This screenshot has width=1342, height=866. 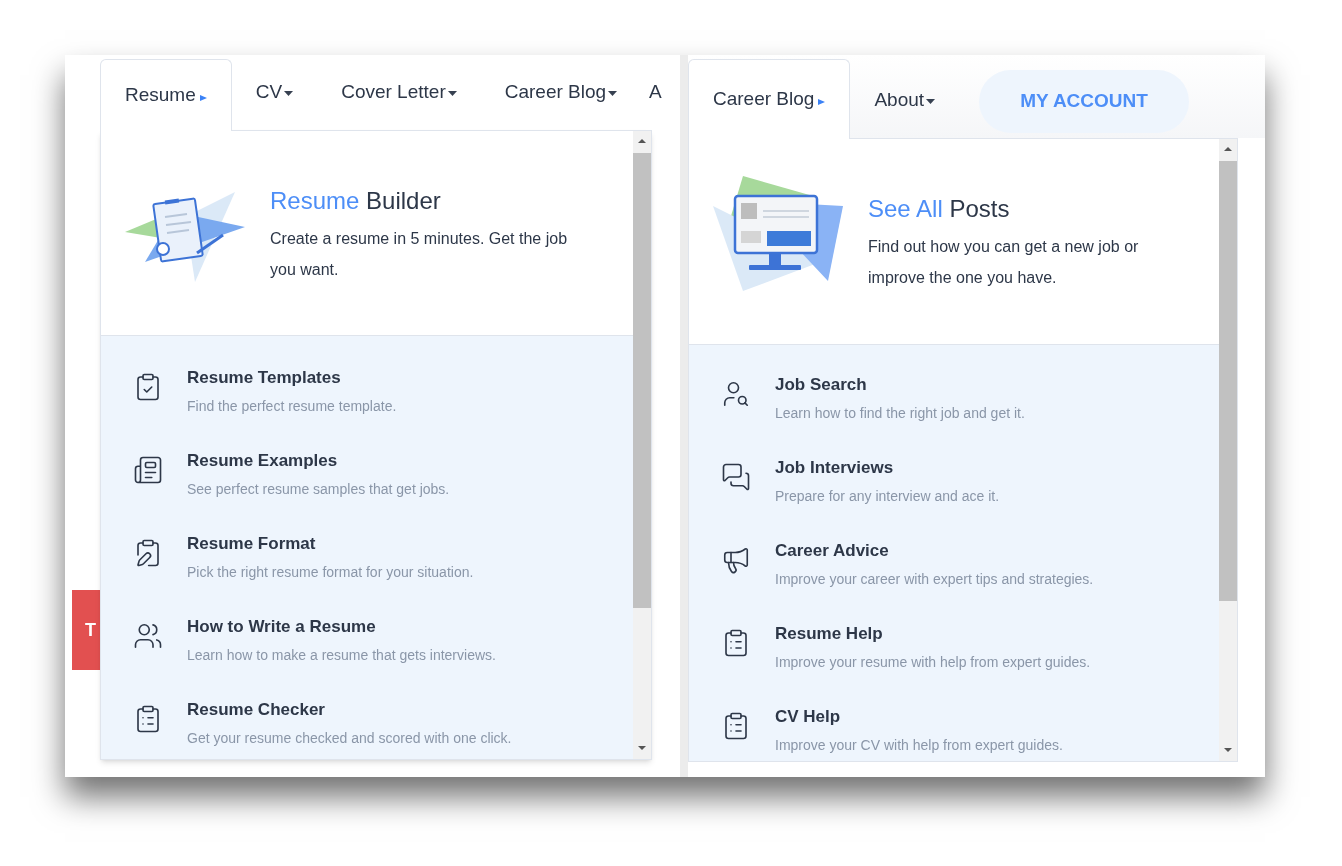 What do you see at coordinates (330, 572) in the screenshot?
I see `menu-item-description: Pick the right resume format for your situation.` at bounding box center [330, 572].